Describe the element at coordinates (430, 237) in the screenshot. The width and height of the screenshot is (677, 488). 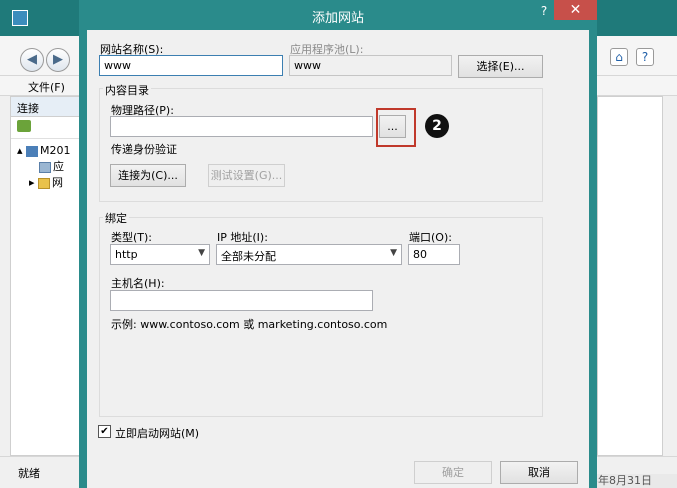
I see `port-label: 端口(O):` at that location.